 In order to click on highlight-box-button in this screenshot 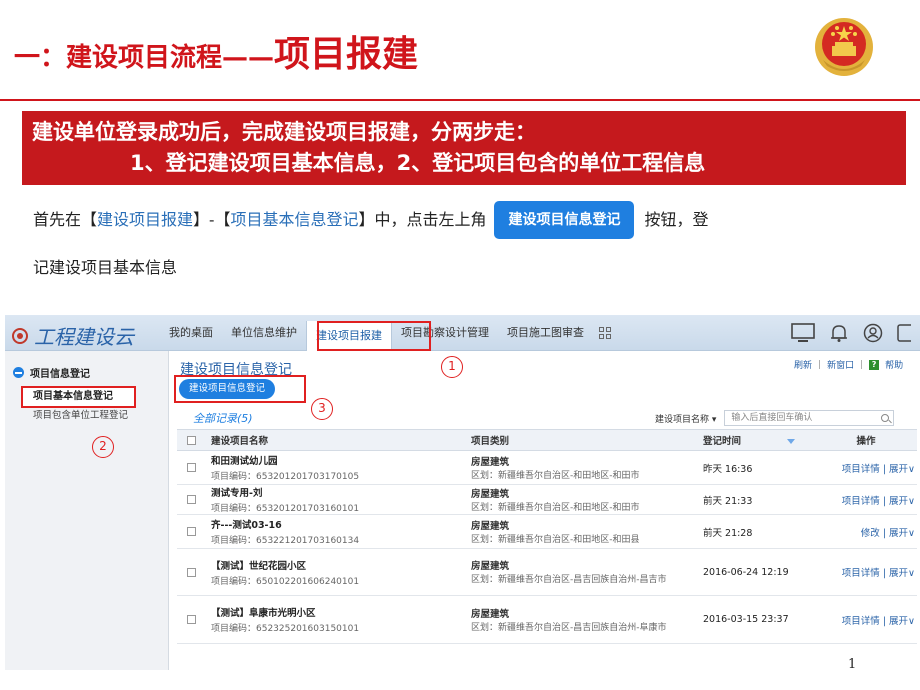, I will do `click(240, 389)`.